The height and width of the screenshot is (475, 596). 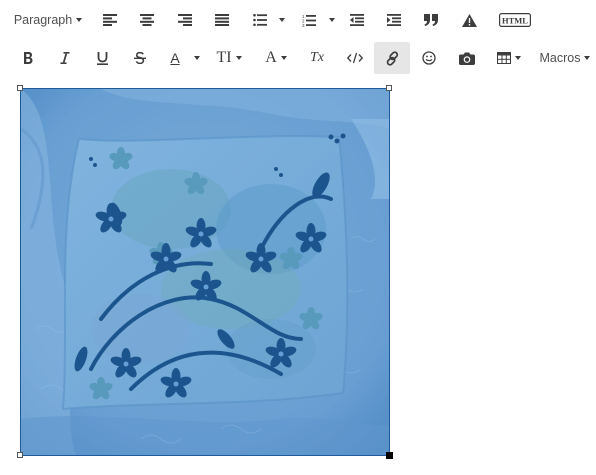 I want to click on blockquote-button, so click(x=431, y=20).